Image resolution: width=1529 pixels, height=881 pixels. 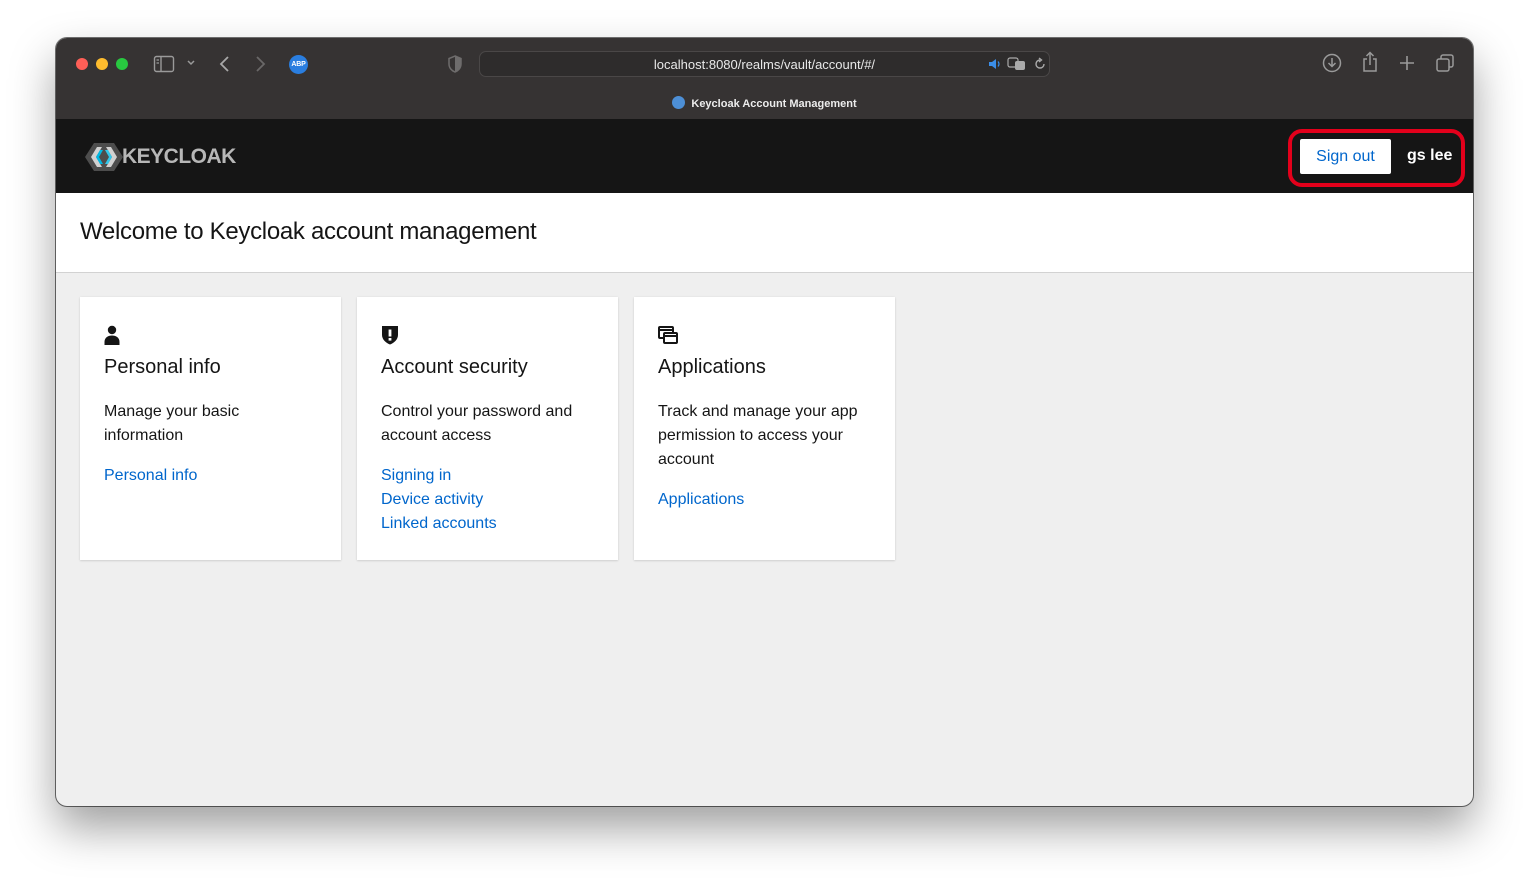 I want to click on logo-text: KEYCLOAK, so click(x=179, y=156).